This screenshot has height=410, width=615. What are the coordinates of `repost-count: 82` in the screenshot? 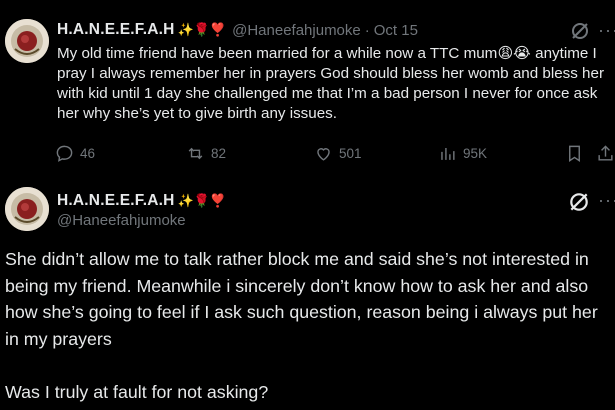 It's located at (219, 153).